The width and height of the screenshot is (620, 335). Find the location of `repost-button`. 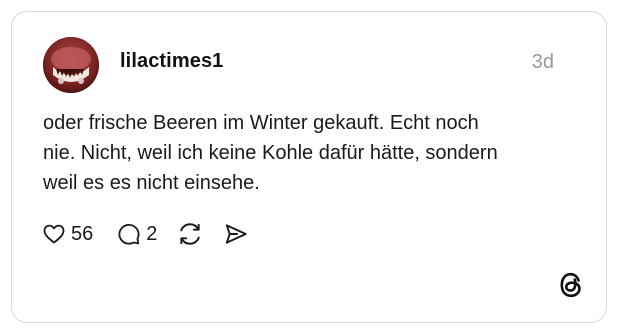

repost-button is located at coordinates (190, 234).